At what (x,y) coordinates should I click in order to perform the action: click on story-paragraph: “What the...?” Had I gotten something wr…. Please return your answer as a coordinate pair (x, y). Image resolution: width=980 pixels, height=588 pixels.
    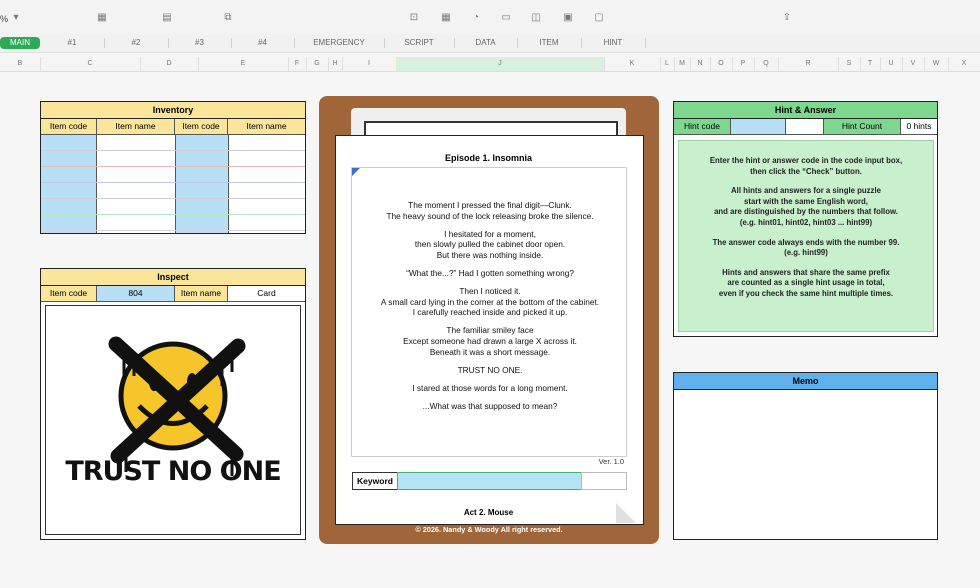
    Looking at the image, I should click on (490, 272).